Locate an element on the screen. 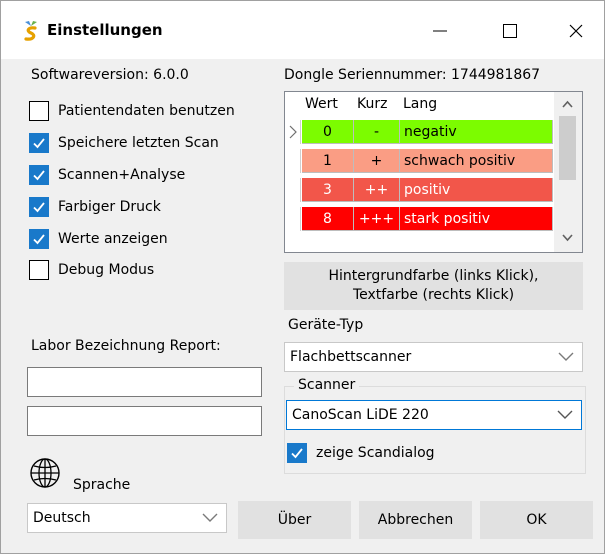  about-button-label: Über is located at coordinates (294, 520).